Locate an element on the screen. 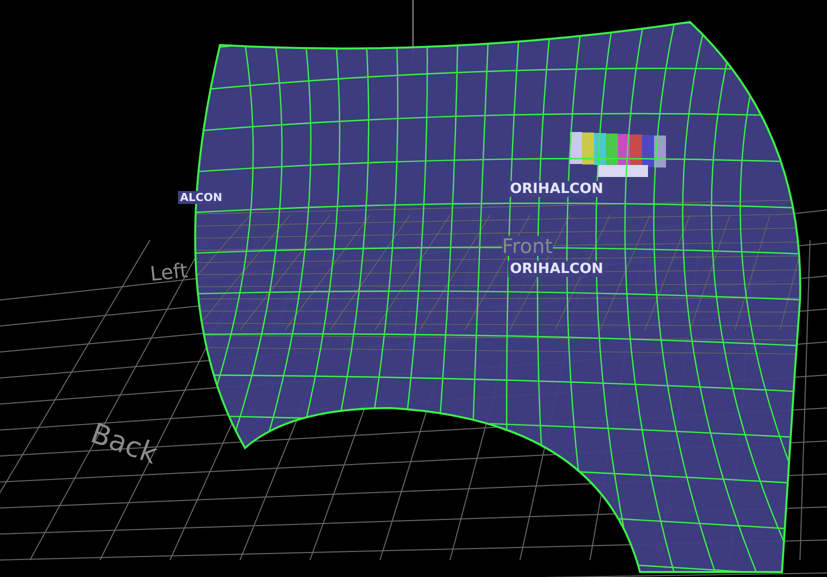  axis-label: Left is located at coordinates (169, 272).